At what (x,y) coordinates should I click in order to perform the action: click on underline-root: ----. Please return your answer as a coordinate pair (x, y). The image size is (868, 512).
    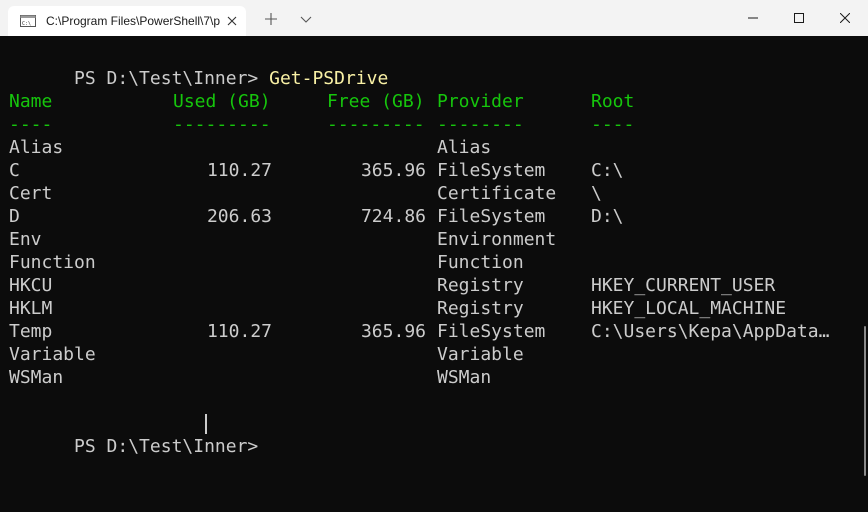
    Looking at the image, I should click on (613, 124).